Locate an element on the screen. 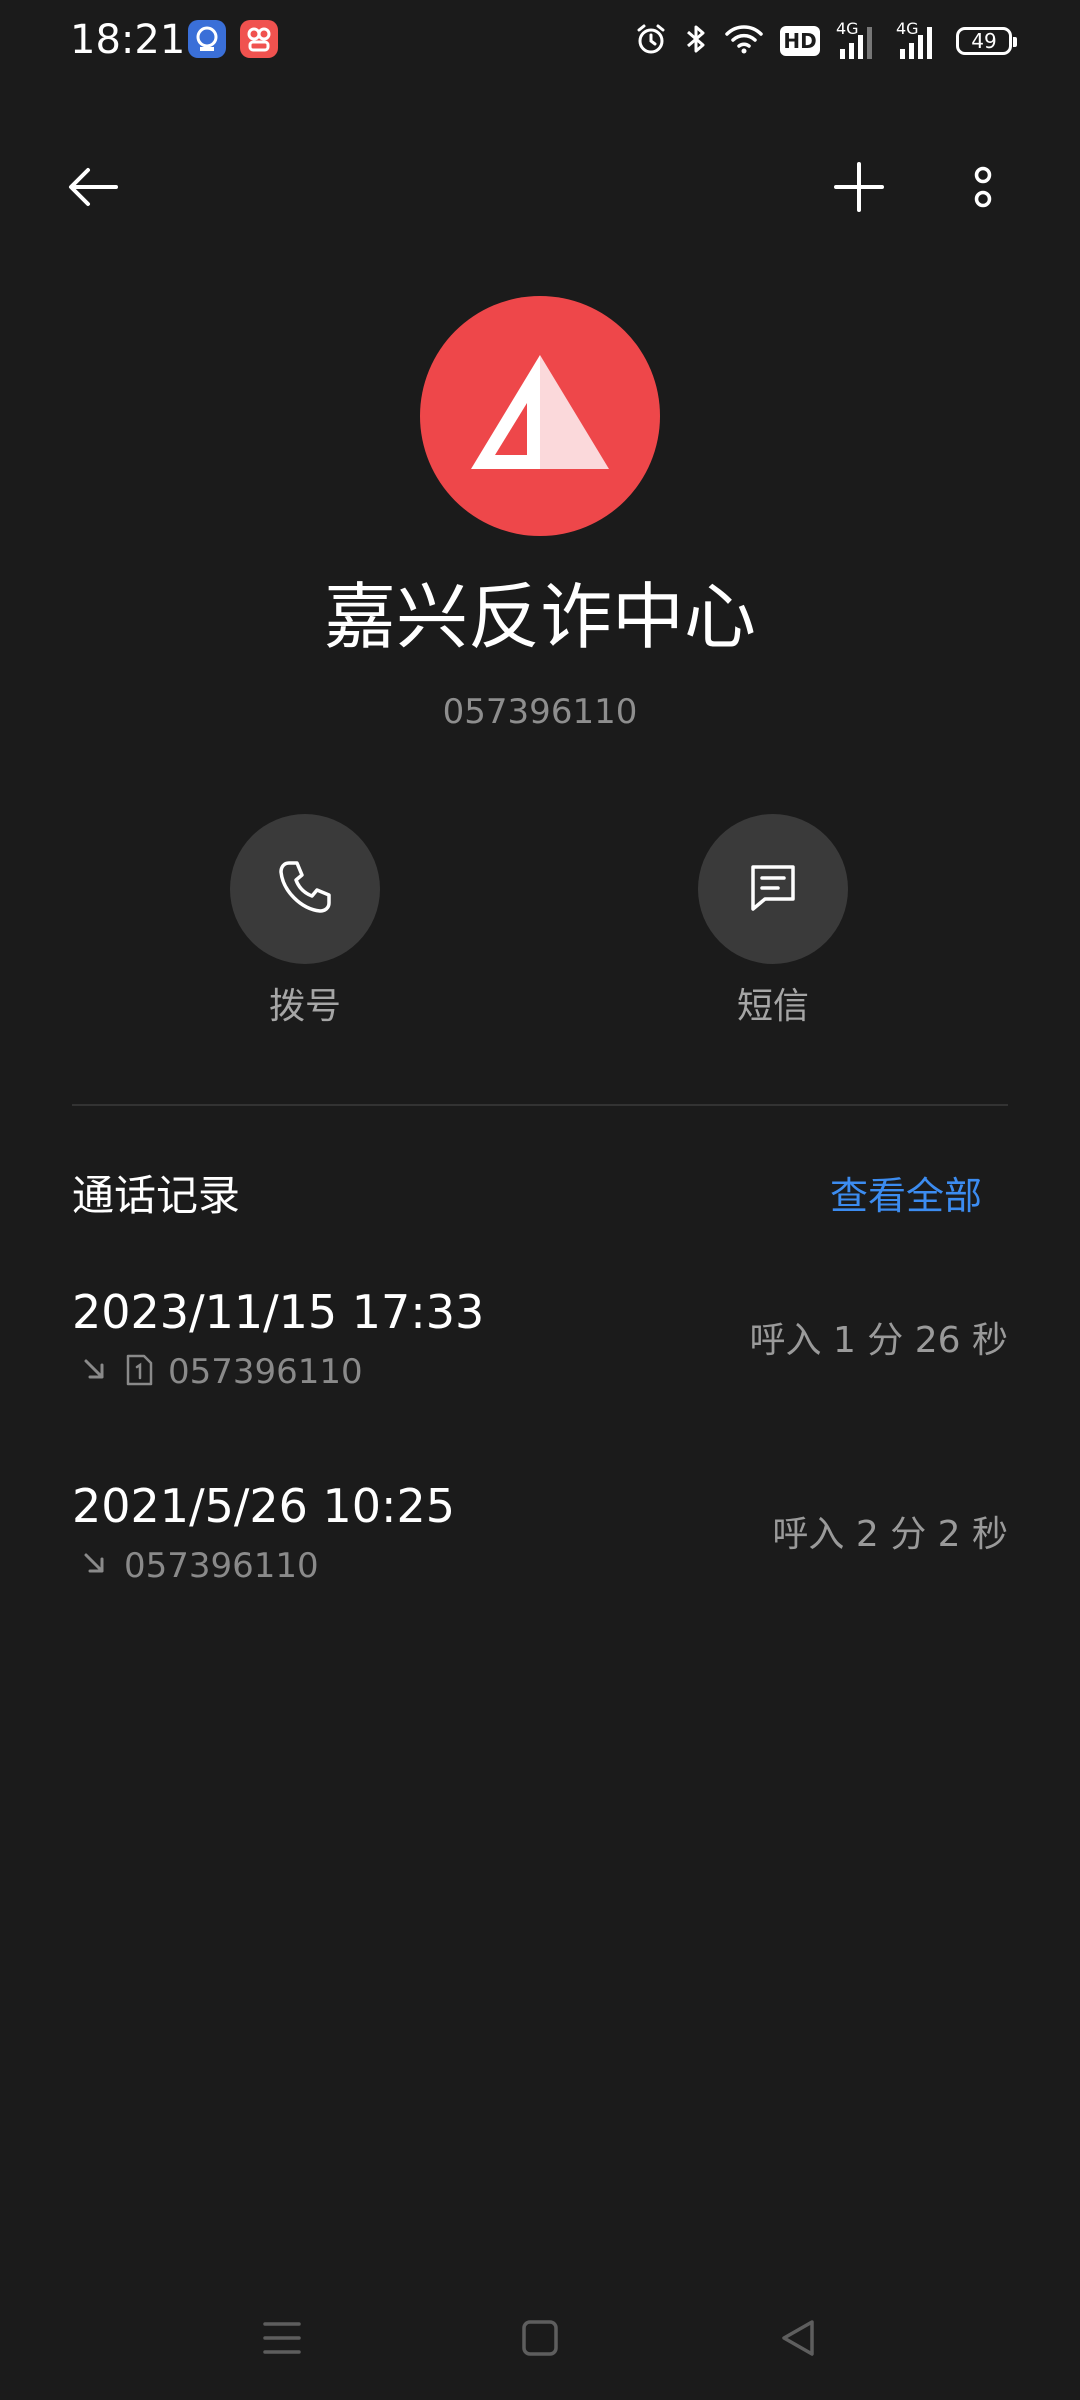 This screenshot has height=2400, width=1080. hd-icon: HD is located at coordinates (800, 41).